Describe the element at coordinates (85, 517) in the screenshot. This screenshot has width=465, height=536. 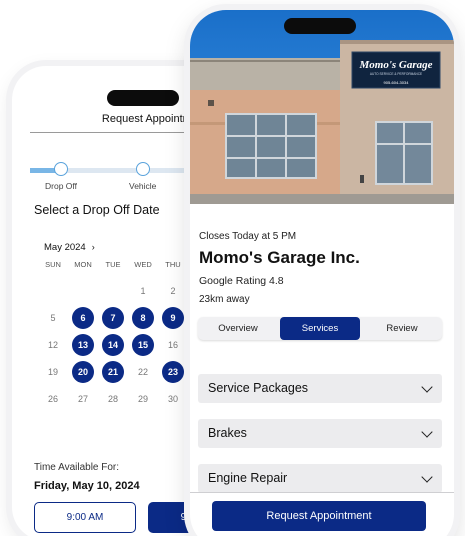
I see `time-slot-button: 9:00 AM` at that location.